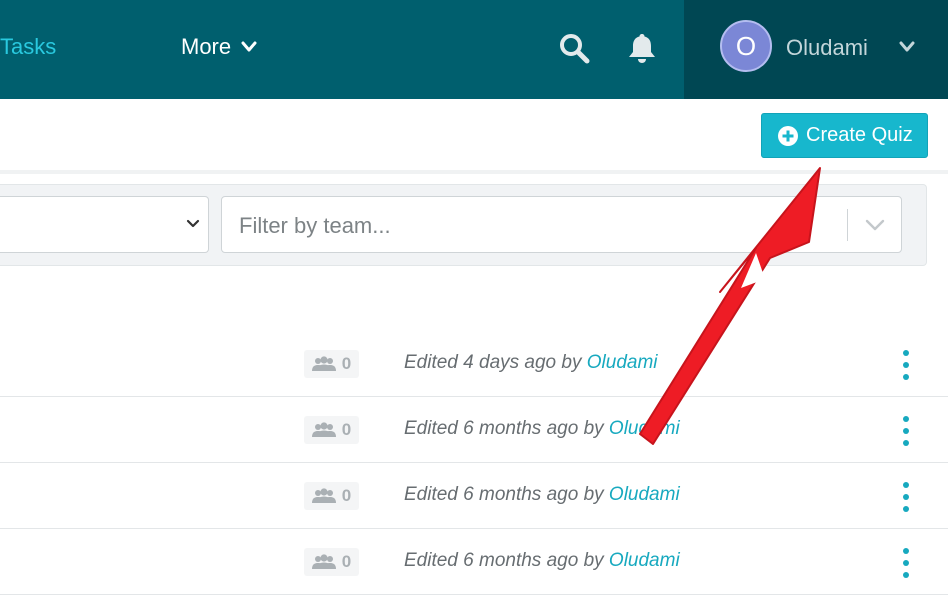 The height and width of the screenshot is (605, 948). Describe the element at coordinates (474, 172) in the screenshot. I see `toolbar-divider` at that location.